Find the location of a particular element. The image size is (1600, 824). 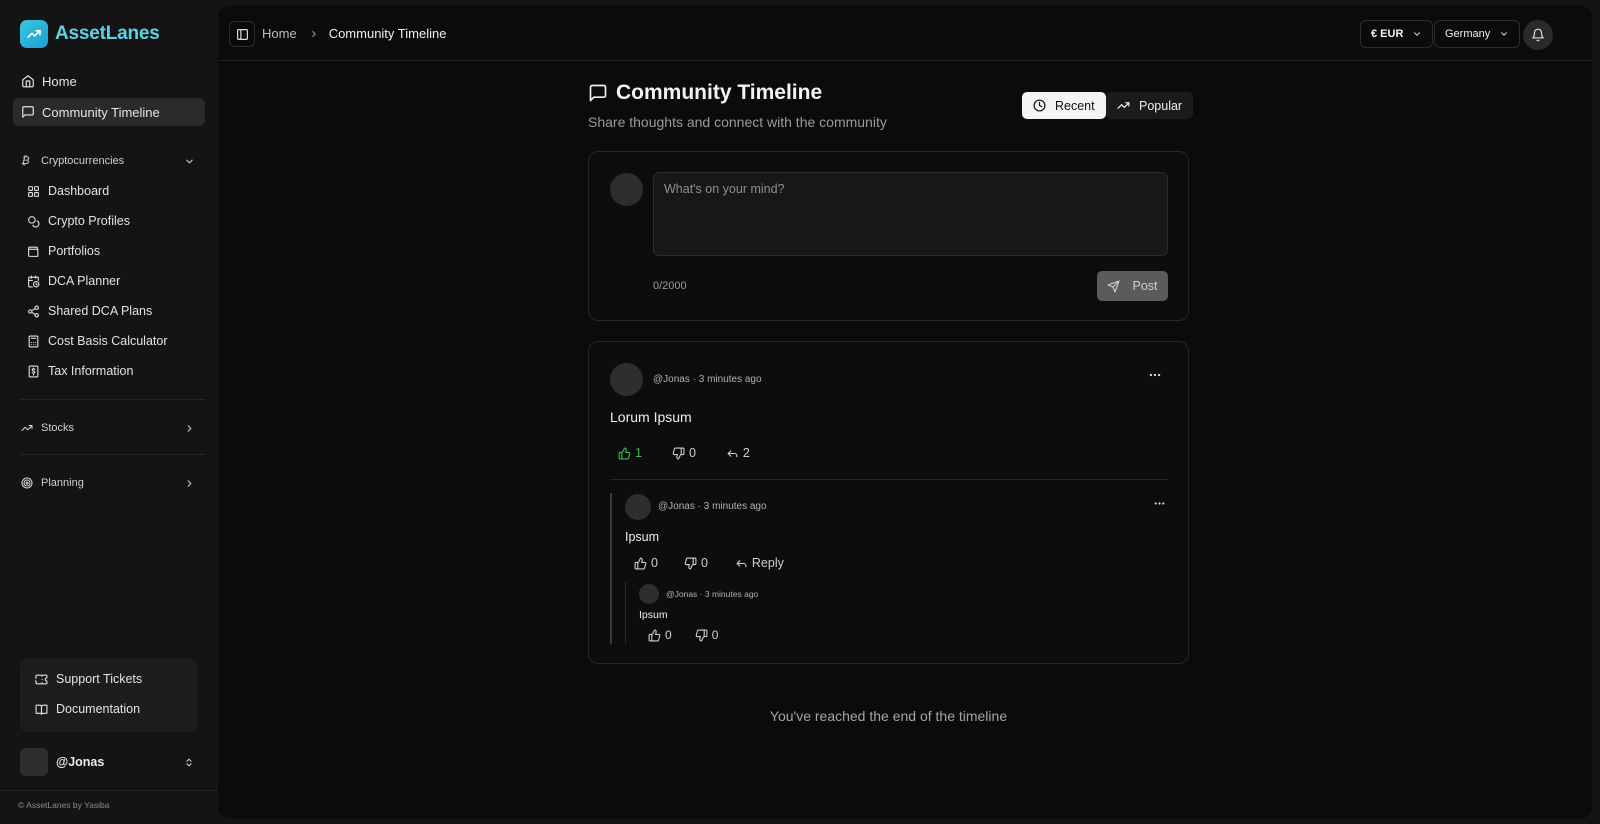

post-more-button is located at coordinates (1155, 375).